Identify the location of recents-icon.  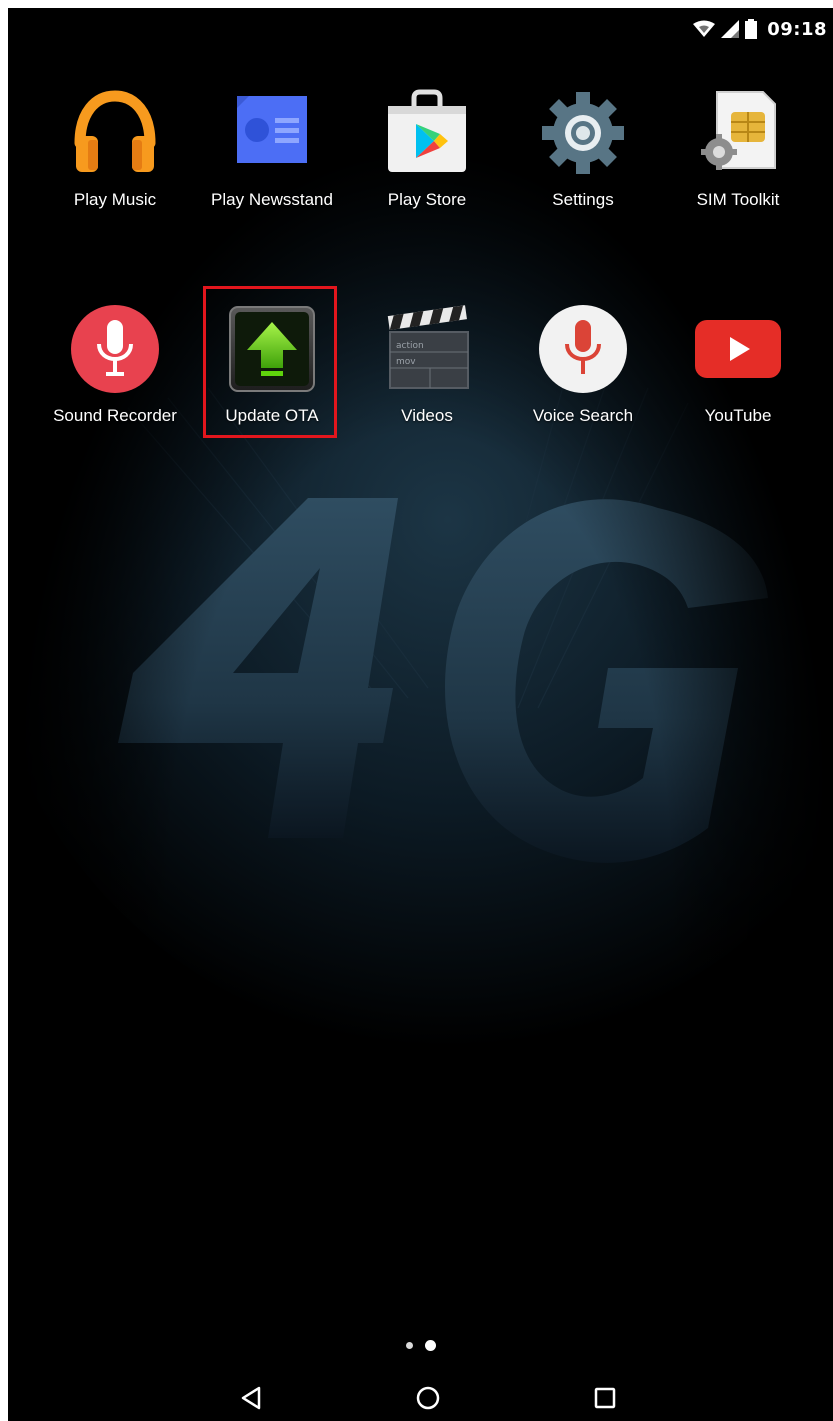
(605, 1398).